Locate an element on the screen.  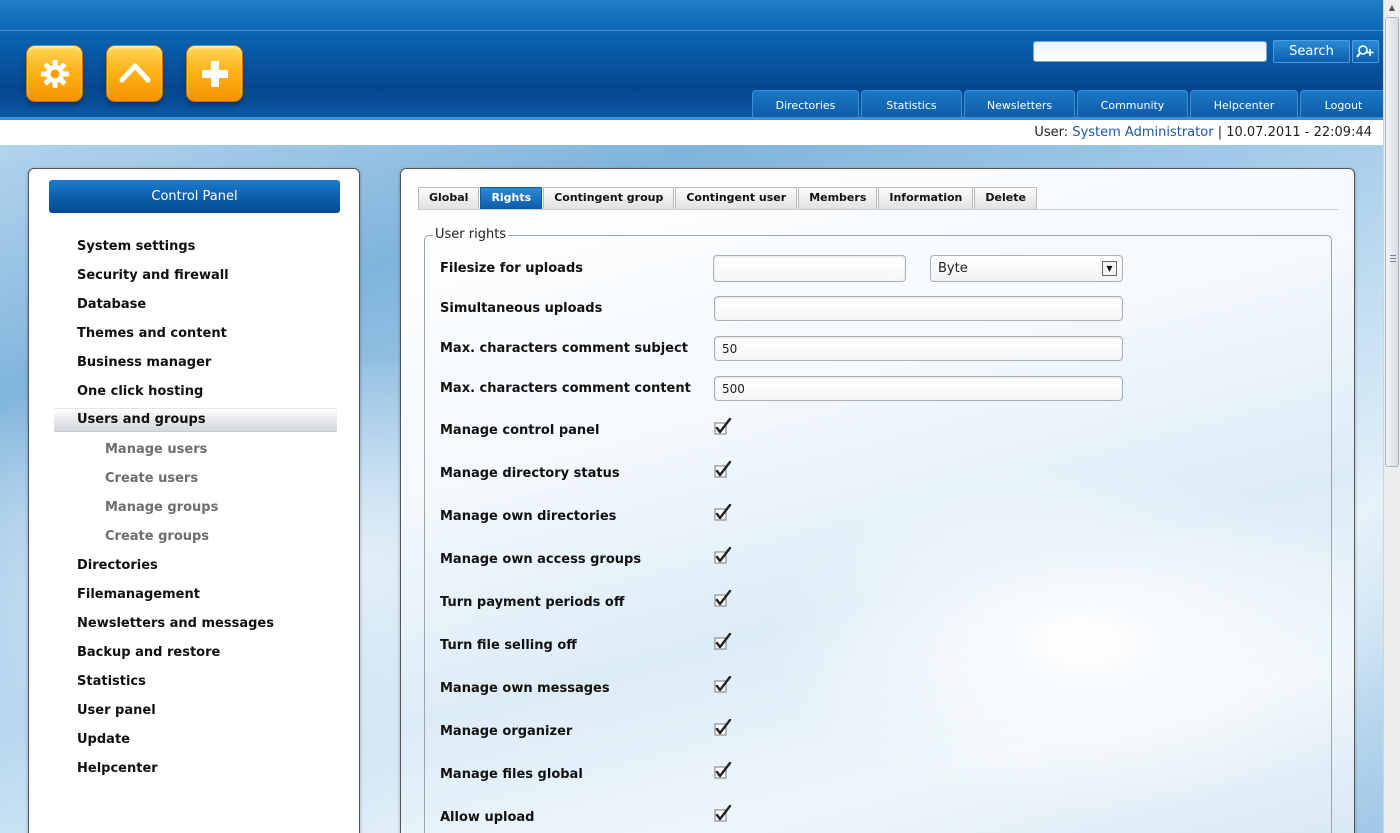
max-subject-label: Max. characters comment subject is located at coordinates (564, 348).